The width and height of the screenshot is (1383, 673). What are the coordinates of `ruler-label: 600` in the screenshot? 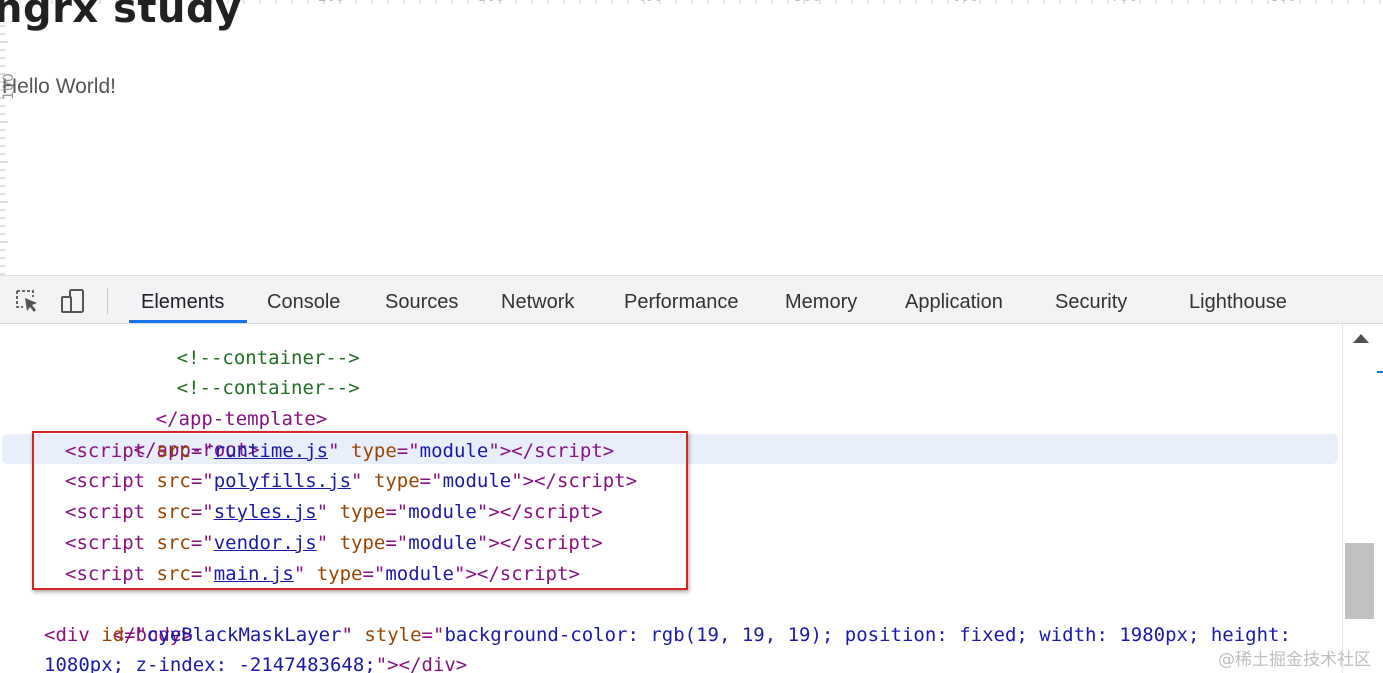 It's located at (965, 2).